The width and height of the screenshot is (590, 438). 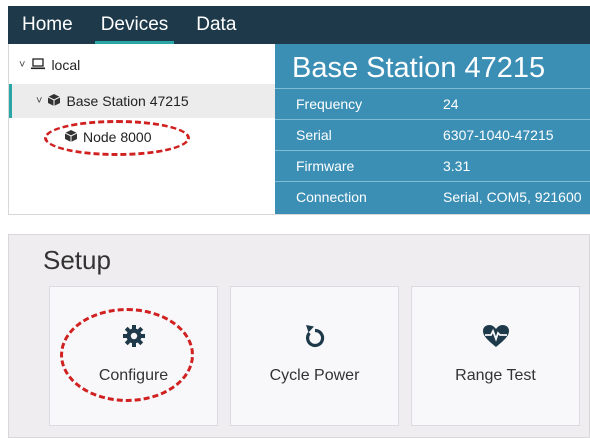 What do you see at coordinates (457, 166) in the screenshot?
I see `info-value: 3.31` at bounding box center [457, 166].